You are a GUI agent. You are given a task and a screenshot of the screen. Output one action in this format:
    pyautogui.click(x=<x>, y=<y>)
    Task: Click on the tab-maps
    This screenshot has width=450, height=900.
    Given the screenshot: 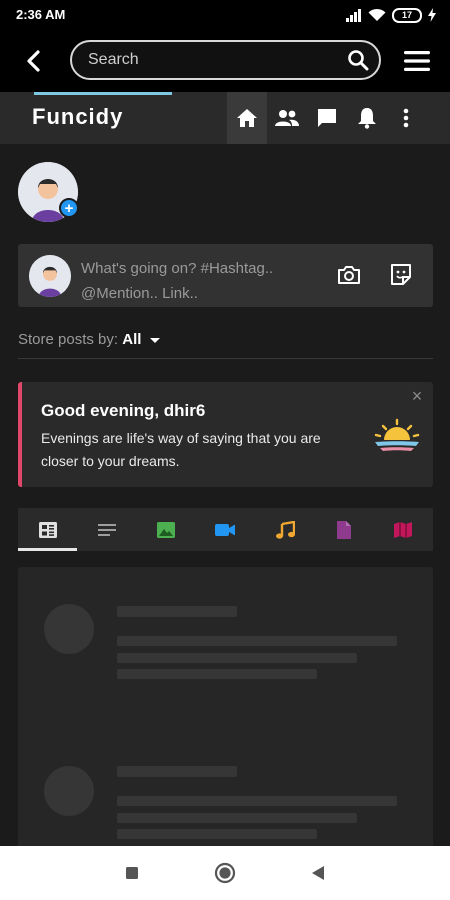 What is the action you would take?
    pyautogui.click(x=403, y=529)
    